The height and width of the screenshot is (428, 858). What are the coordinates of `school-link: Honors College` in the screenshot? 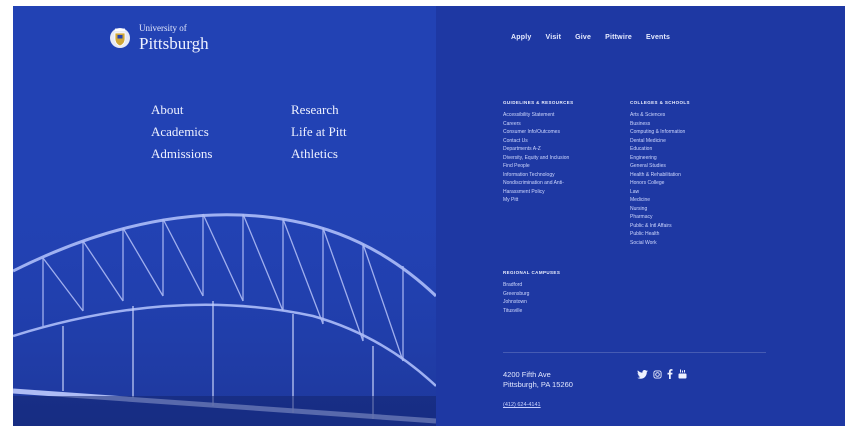 It's located at (660, 183).